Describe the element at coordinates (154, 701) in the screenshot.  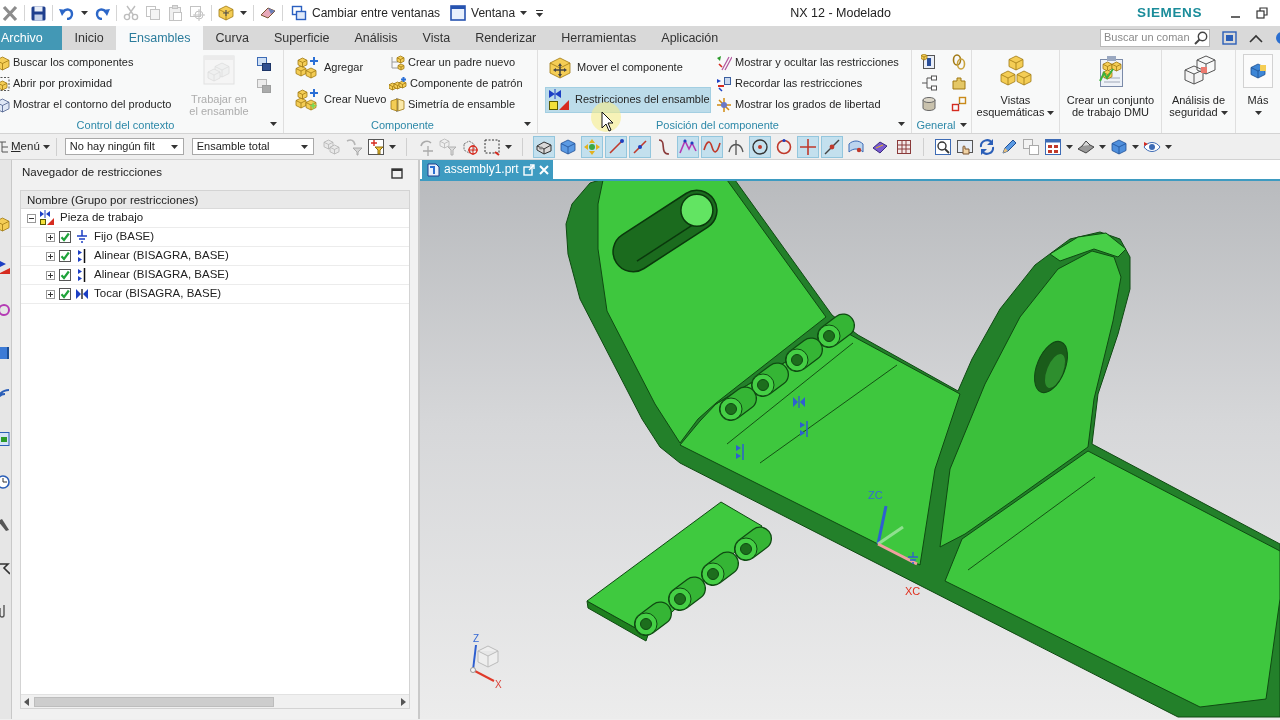
I see `scrollbar-thumb` at that location.